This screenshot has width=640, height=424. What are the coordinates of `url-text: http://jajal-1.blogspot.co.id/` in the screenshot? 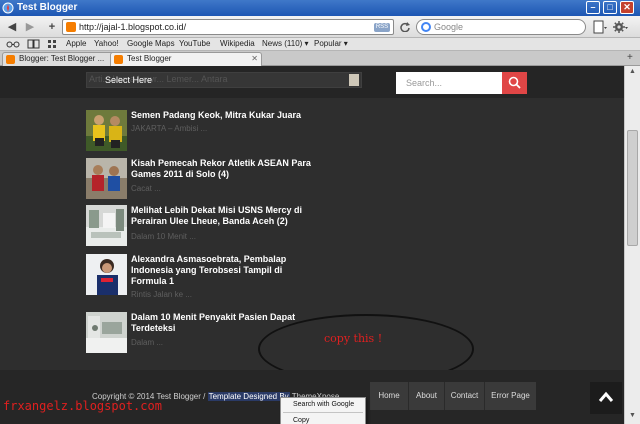 It's located at (133, 27).